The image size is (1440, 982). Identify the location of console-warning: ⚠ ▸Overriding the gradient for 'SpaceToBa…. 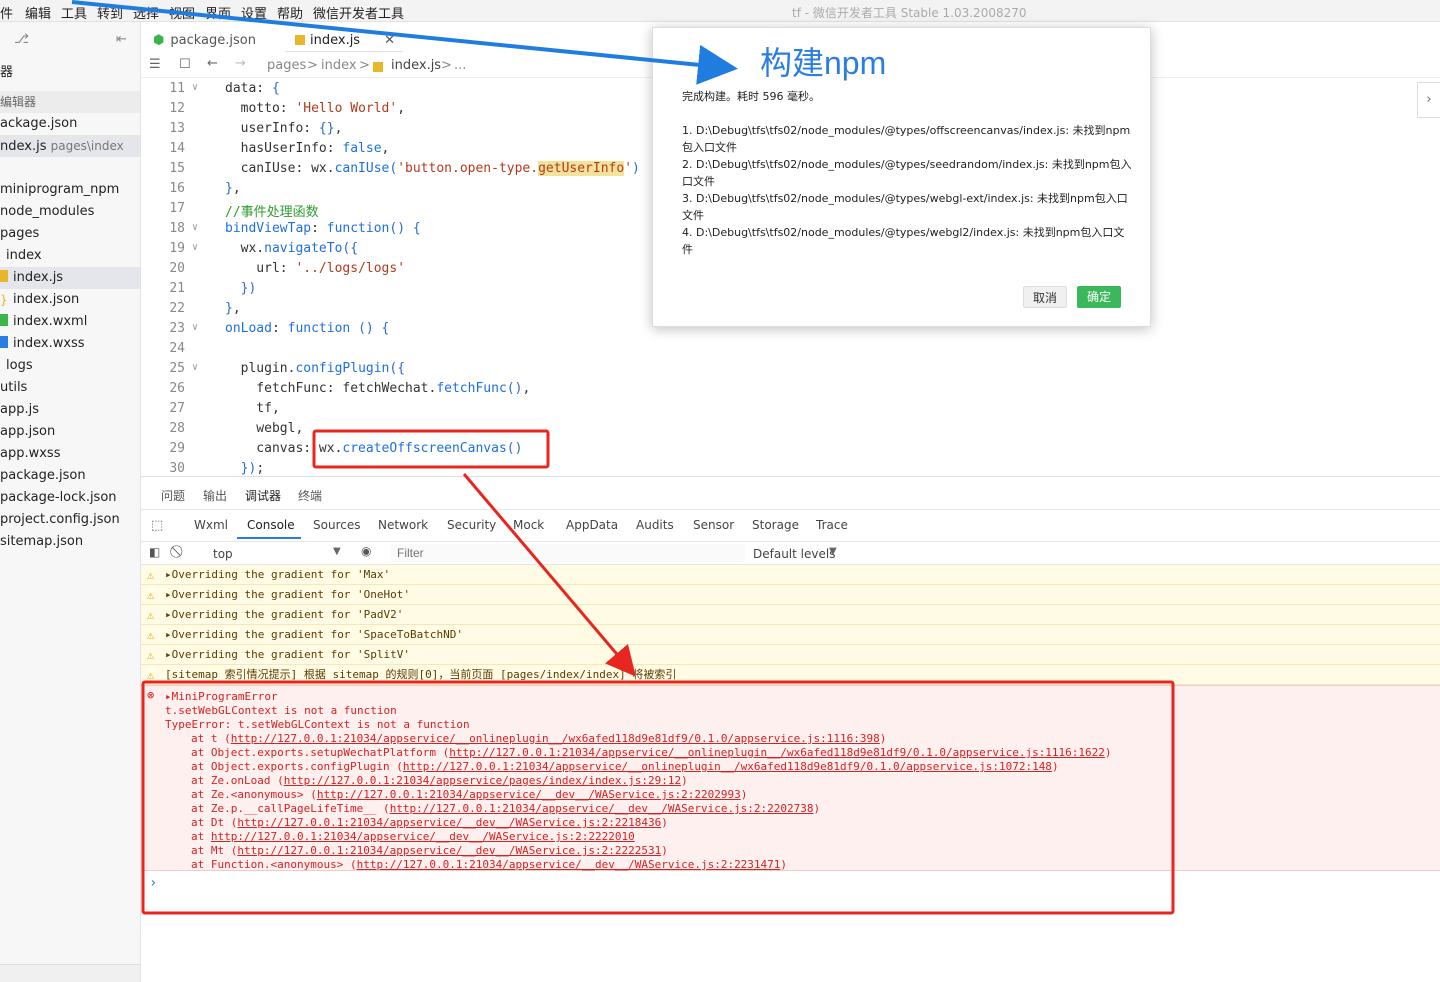
(790, 635).